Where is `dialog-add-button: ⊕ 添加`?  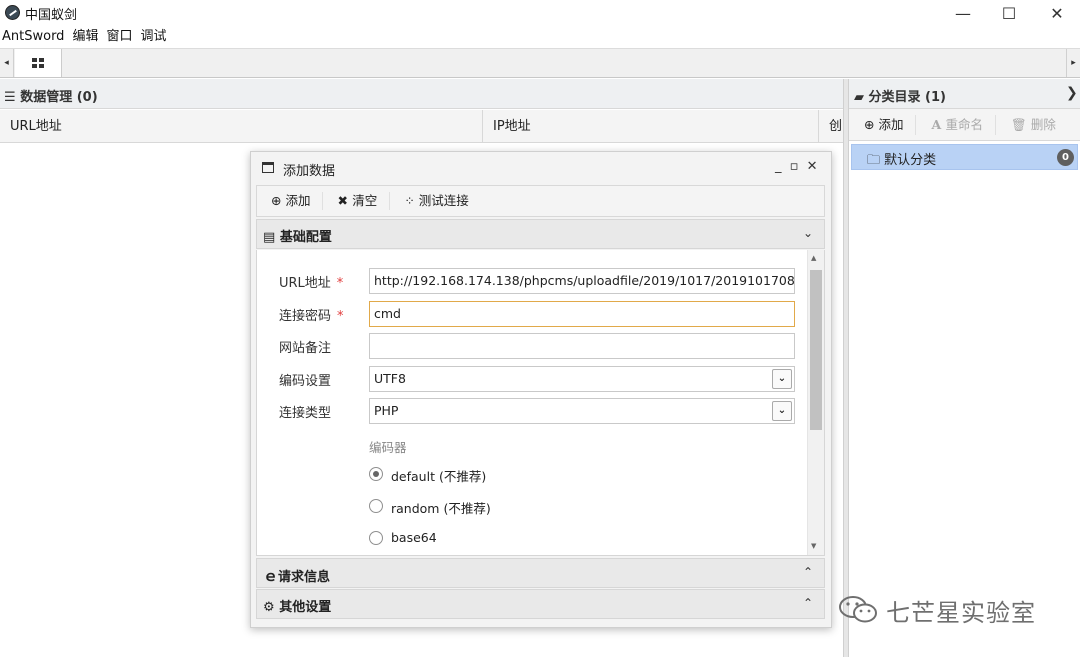
dialog-add-button: ⊕ 添加 is located at coordinates (290, 201).